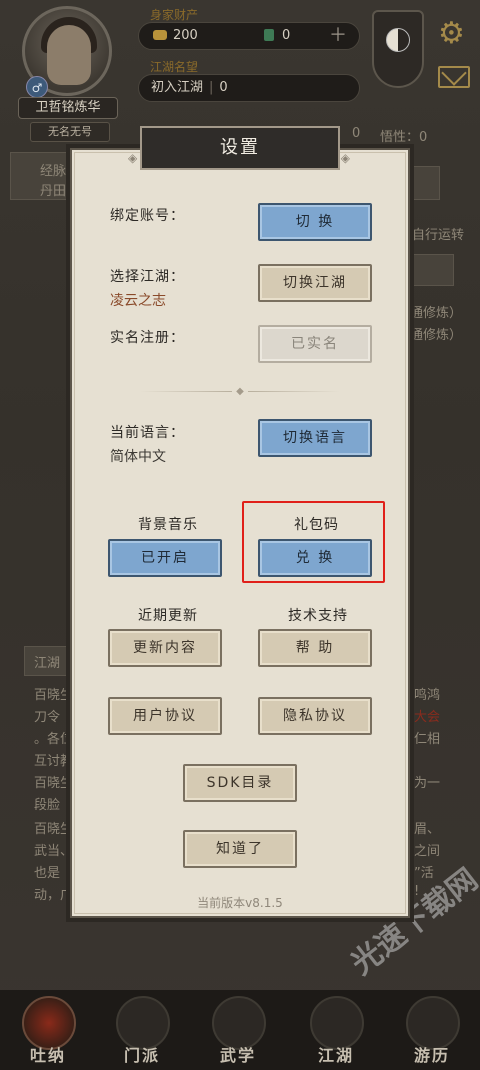 The image size is (480, 1070). Describe the element at coordinates (54, 829) in the screenshot. I see `notice-line-6: 百晓生` at that location.